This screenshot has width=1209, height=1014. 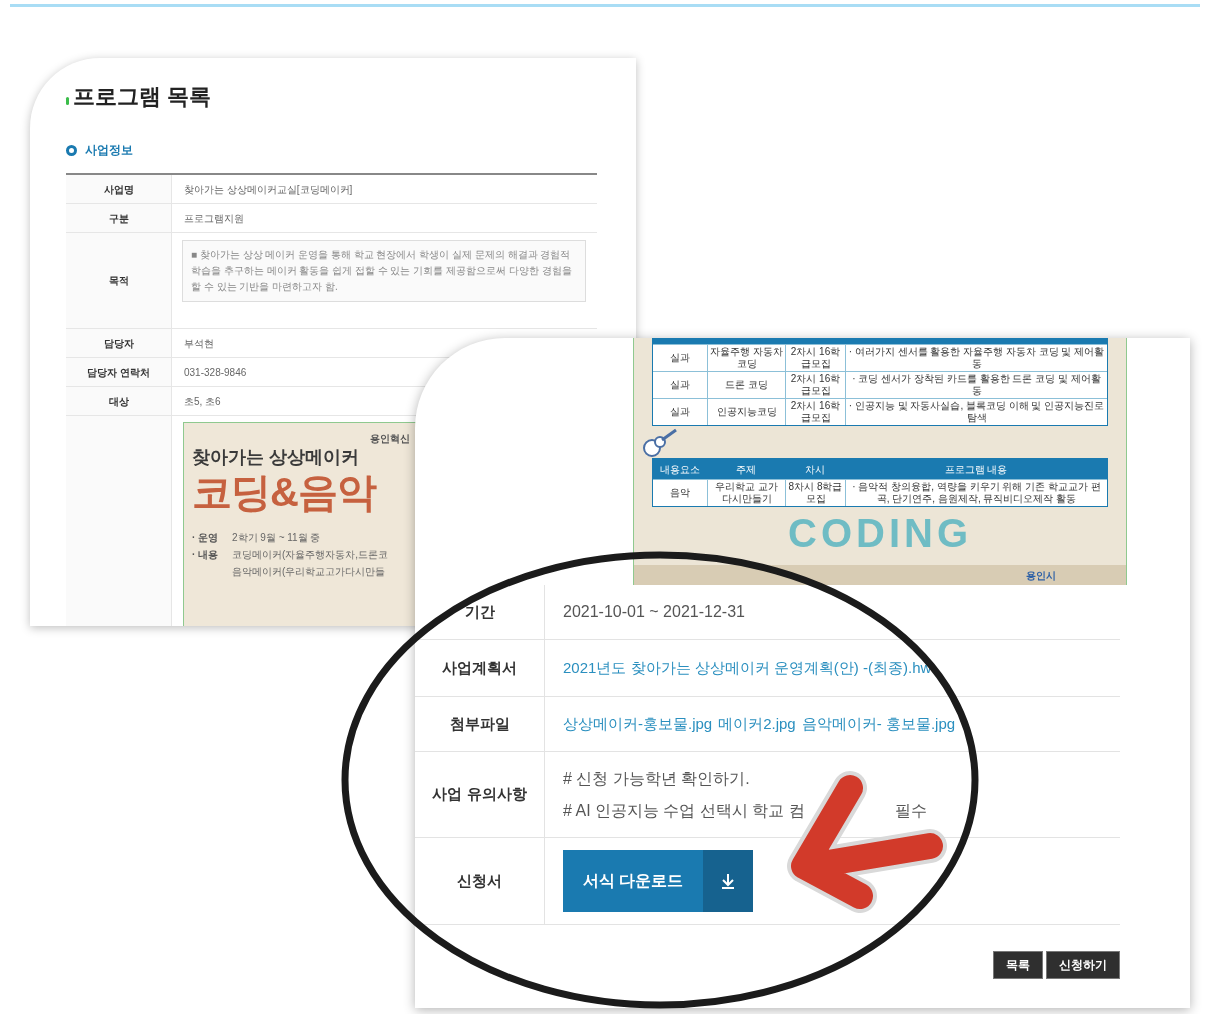 I want to click on download-button: 서식 다운로드, so click(x=658, y=881).